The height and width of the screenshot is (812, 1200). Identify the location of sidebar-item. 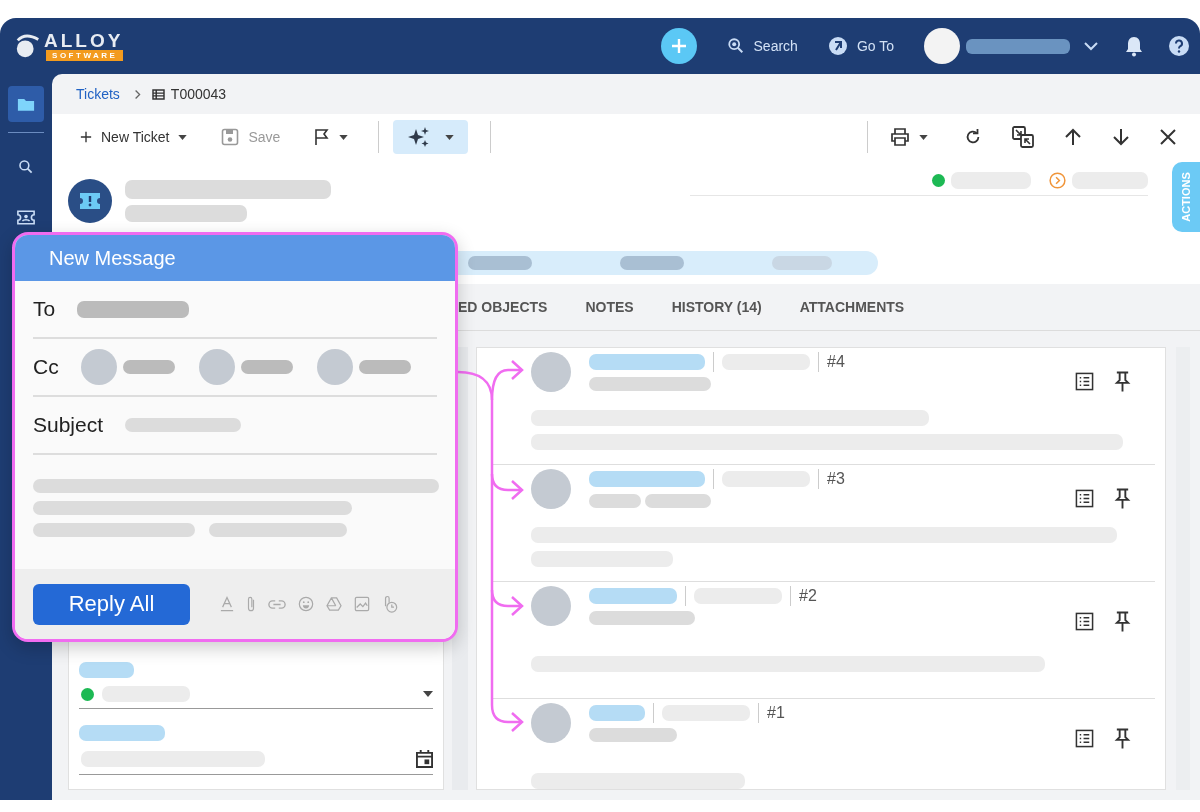
(26, 104).